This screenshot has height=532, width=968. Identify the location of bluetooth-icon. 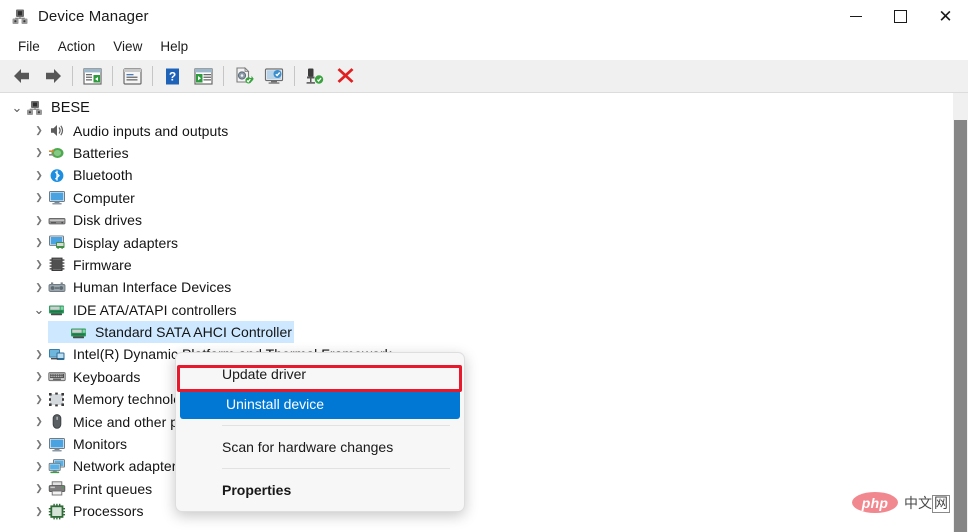
(57, 175).